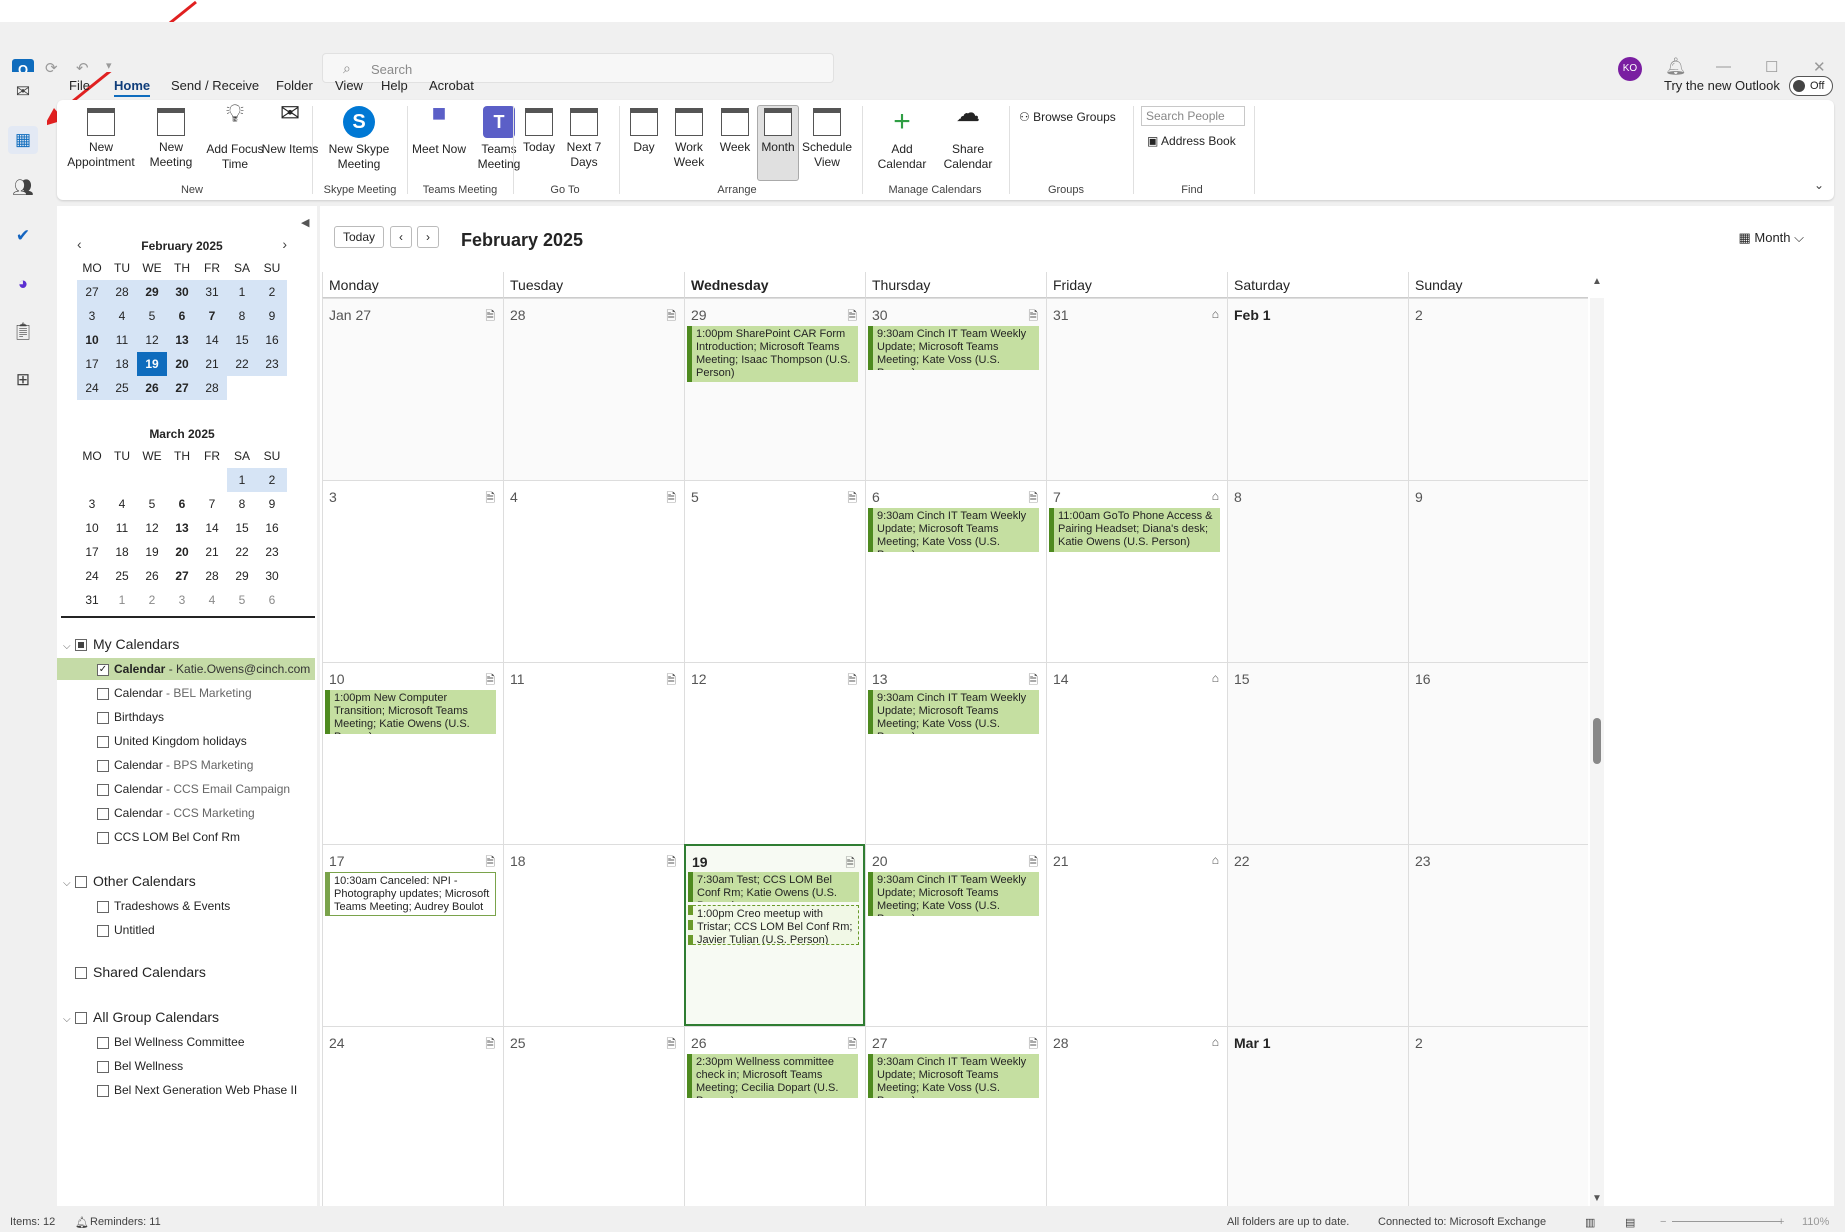 The image size is (1845, 1232). I want to click on scroll-up-icon: ▲, so click(1597, 281).